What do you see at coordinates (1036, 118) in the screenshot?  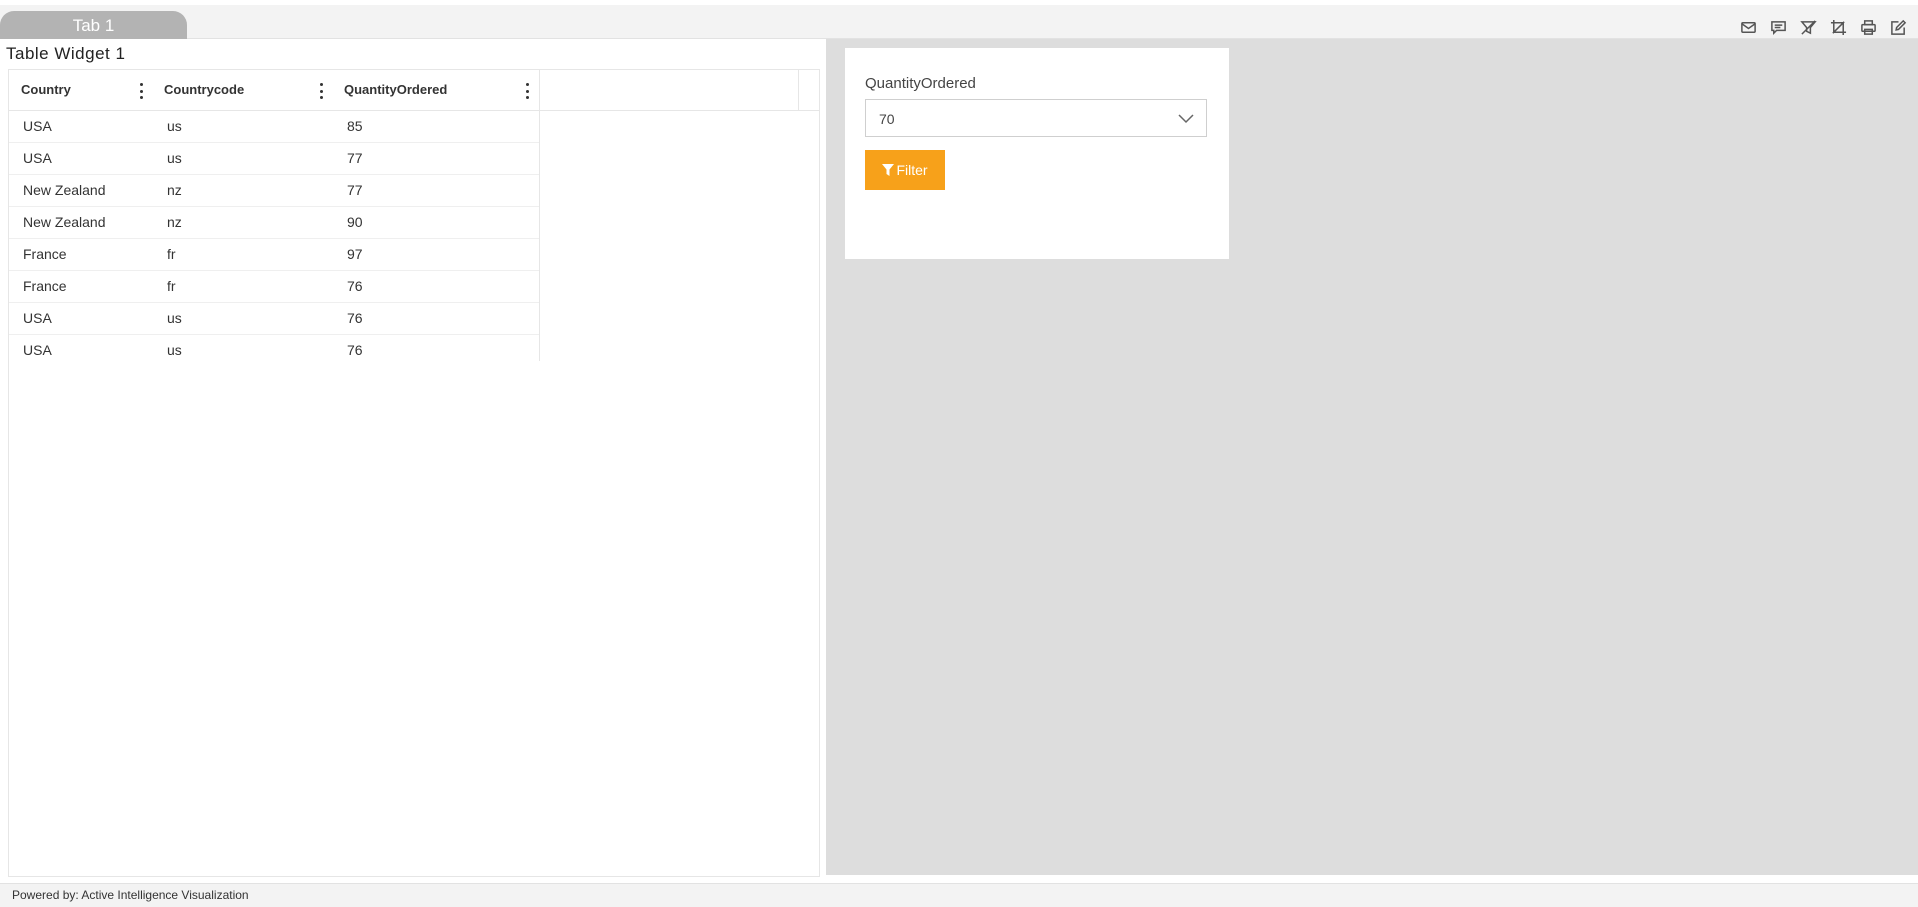 I see `quantity-ordered-select: 70` at bounding box center [1036, 118].